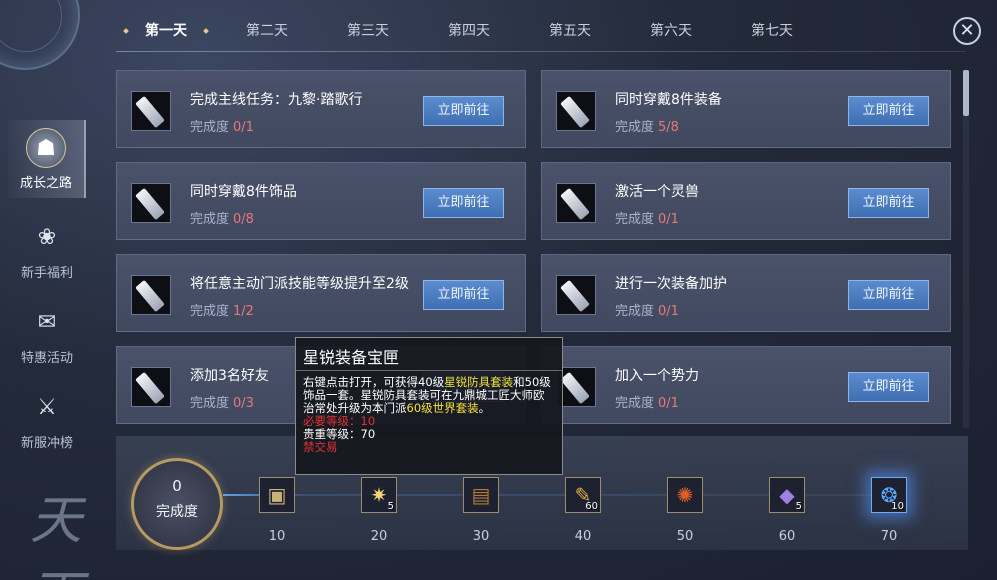  What do you see at coordinates (47, 322) in the screenshot?
I see `gift-box-icon: ✉` at bounding box center [47, 322].